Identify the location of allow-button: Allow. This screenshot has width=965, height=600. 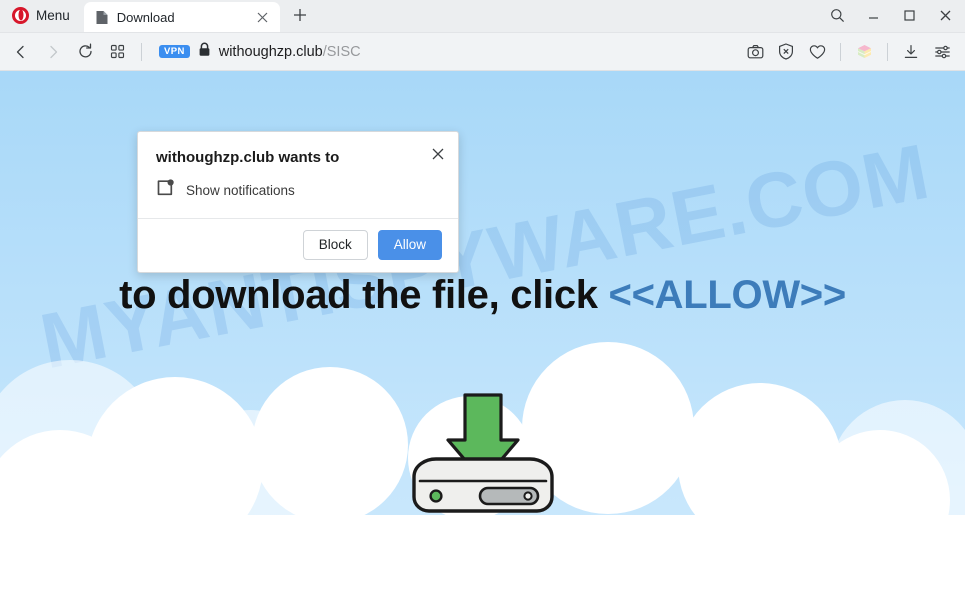
(409, 245).